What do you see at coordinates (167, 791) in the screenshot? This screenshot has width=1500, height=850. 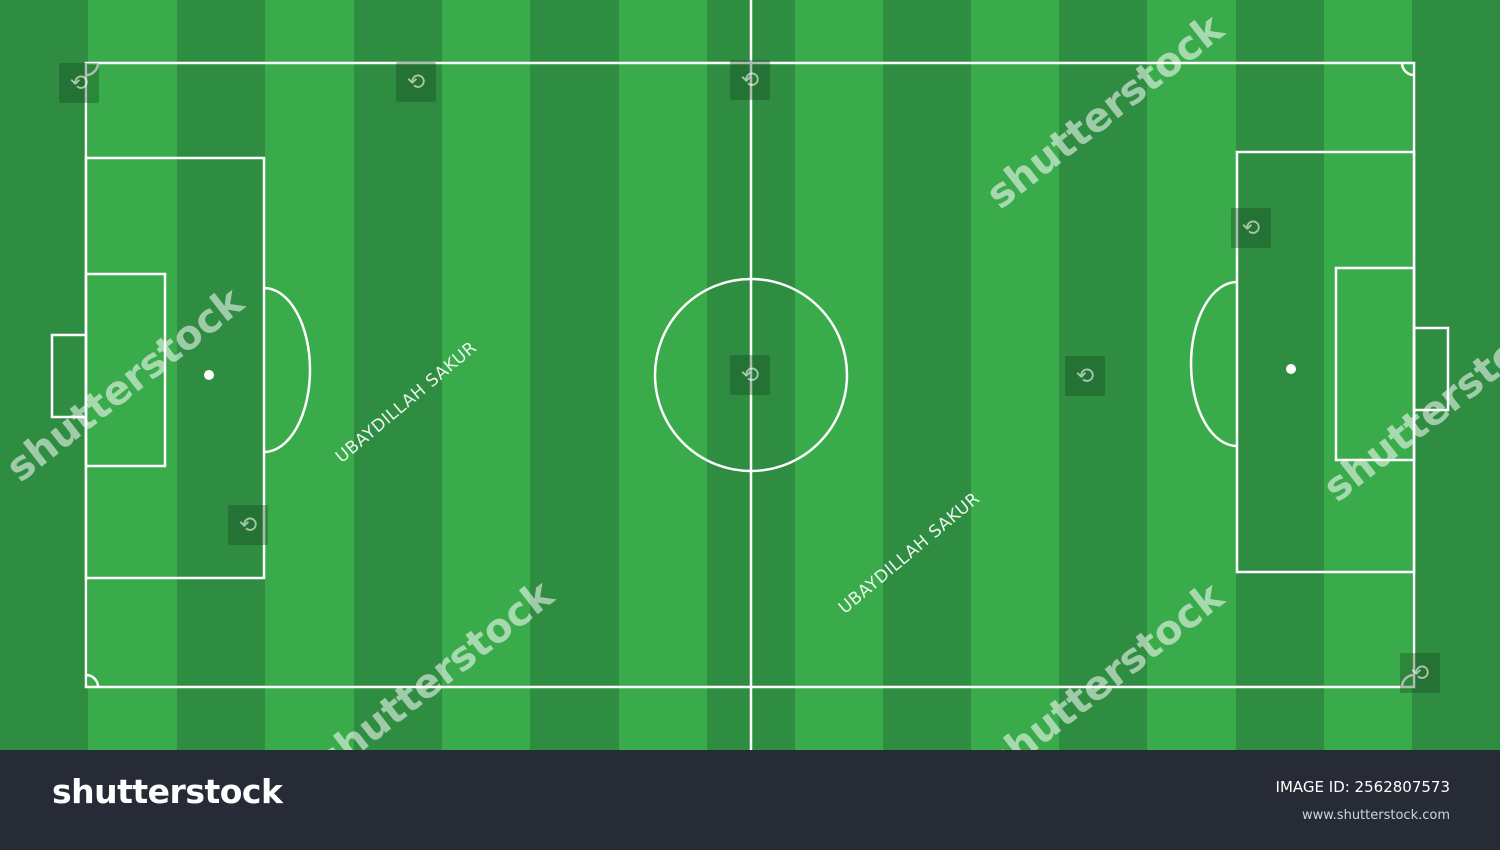 I see `shutterstock-logo: shutterstock` at bounding box center [167, 791].